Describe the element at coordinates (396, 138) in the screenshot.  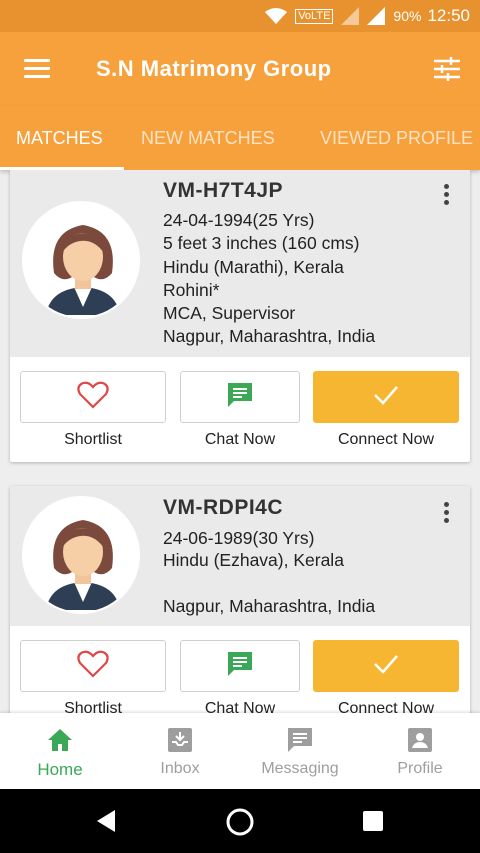
I see `tab-viewed-profile: VIEWED PROFILE` at that location.